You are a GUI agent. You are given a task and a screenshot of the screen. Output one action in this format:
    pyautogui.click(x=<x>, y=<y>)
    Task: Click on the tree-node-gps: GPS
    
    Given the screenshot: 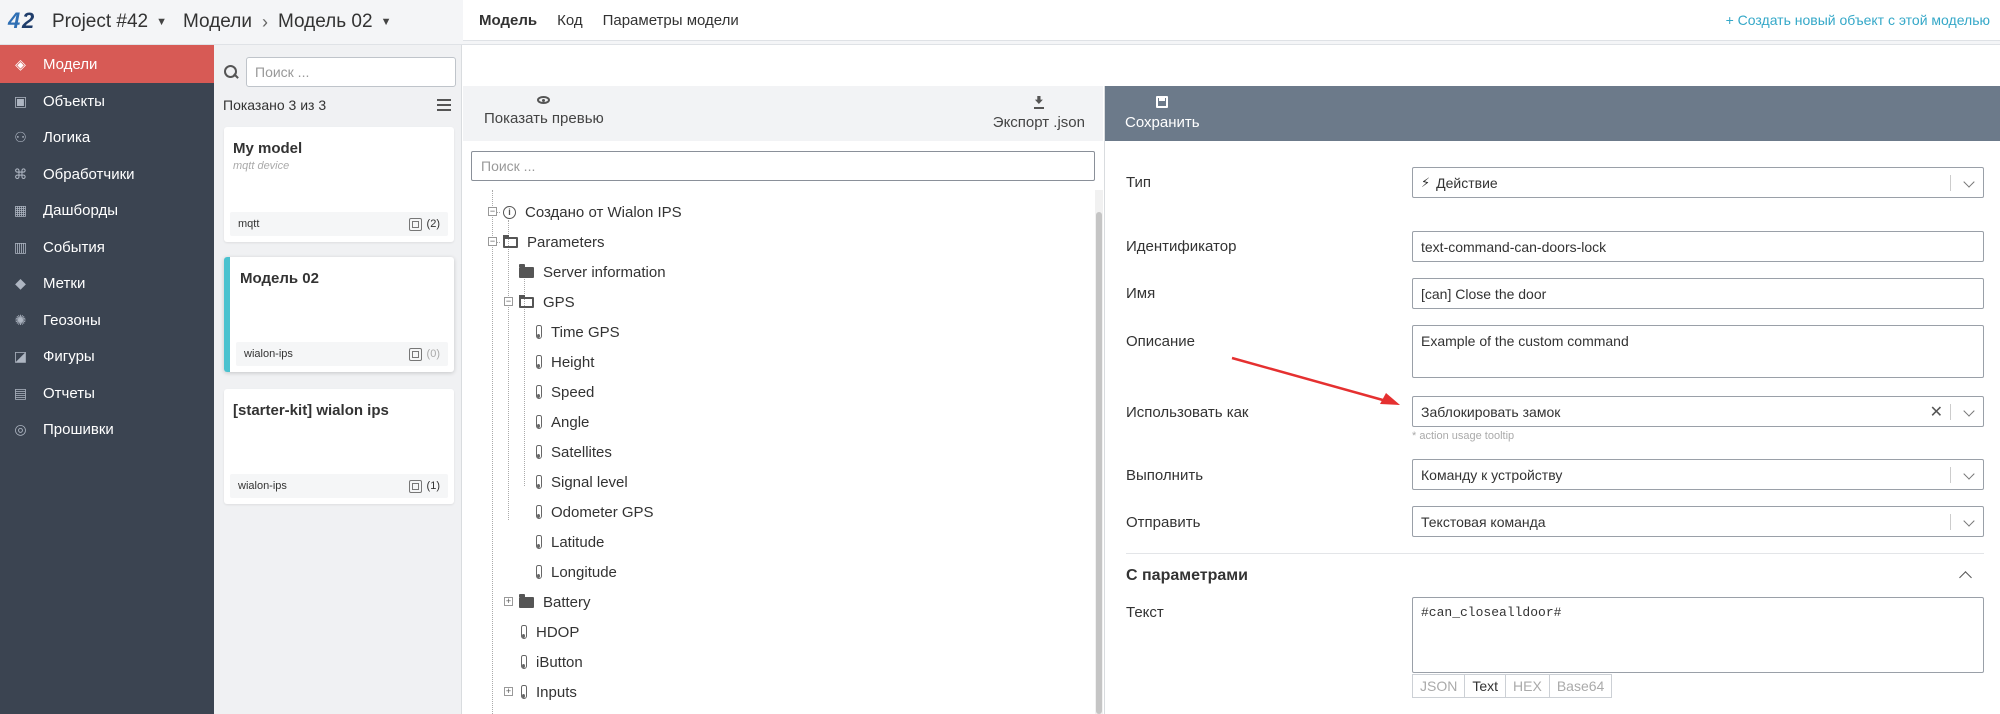 What is the action you would take?
    pyautogui.click(x=547, y=302)
    